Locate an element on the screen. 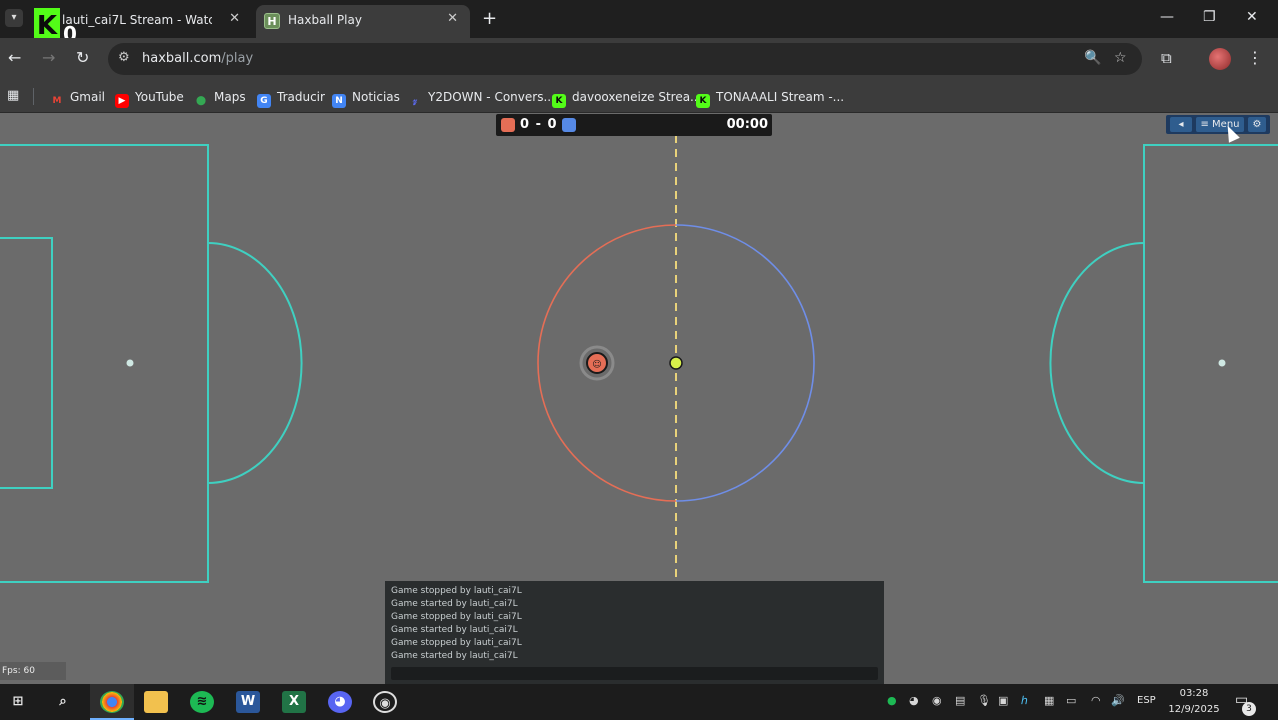 This screenshot has width=1278, height=720. obs-icon: ◉ is located at coordinates (385, 702).